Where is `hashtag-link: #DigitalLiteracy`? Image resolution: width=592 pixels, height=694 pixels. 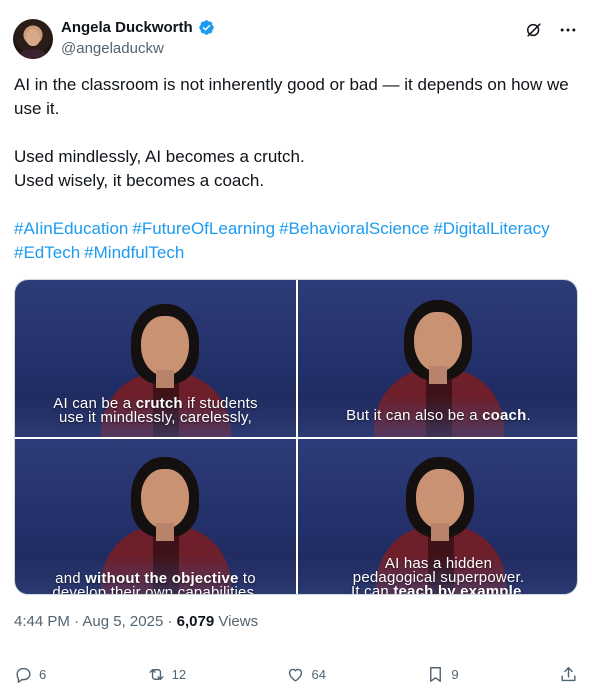 hashtag-link: #DigitalLiteracy is located at coordinates (491, 228).